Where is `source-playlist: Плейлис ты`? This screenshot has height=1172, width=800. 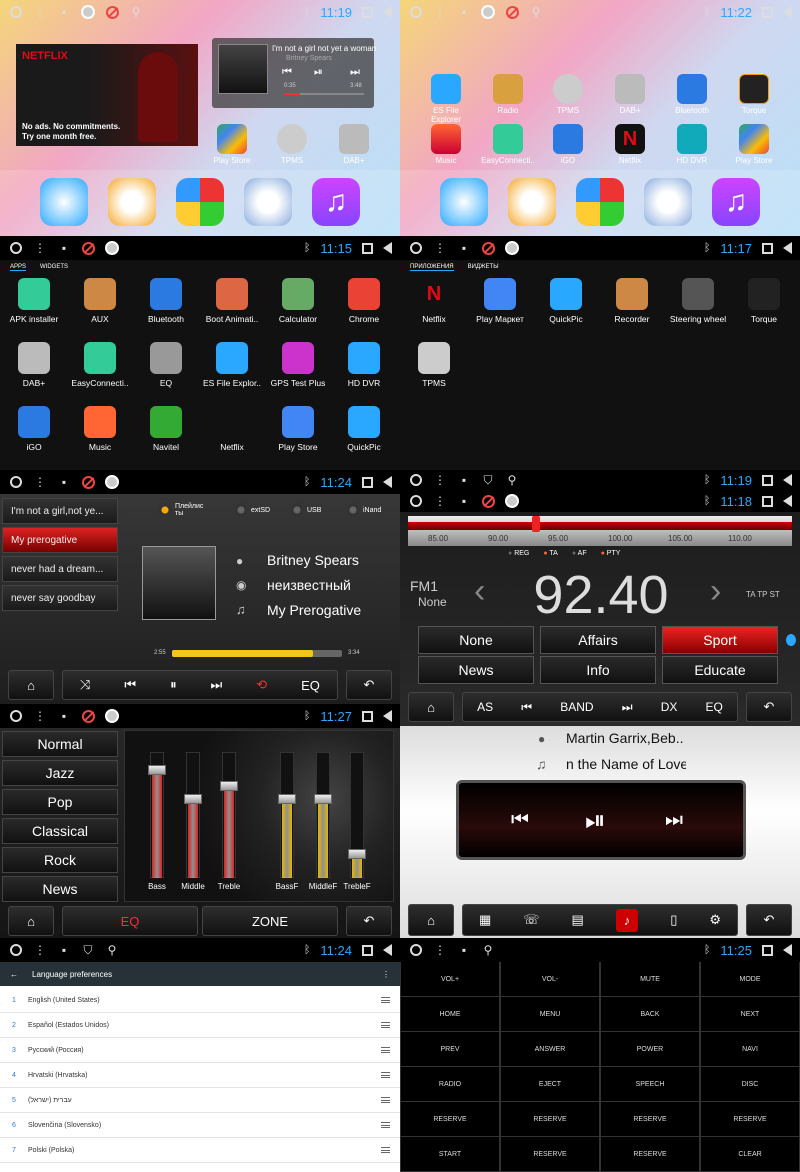 source-playlist: Плейлис ты is located at coordinates (193, 510).